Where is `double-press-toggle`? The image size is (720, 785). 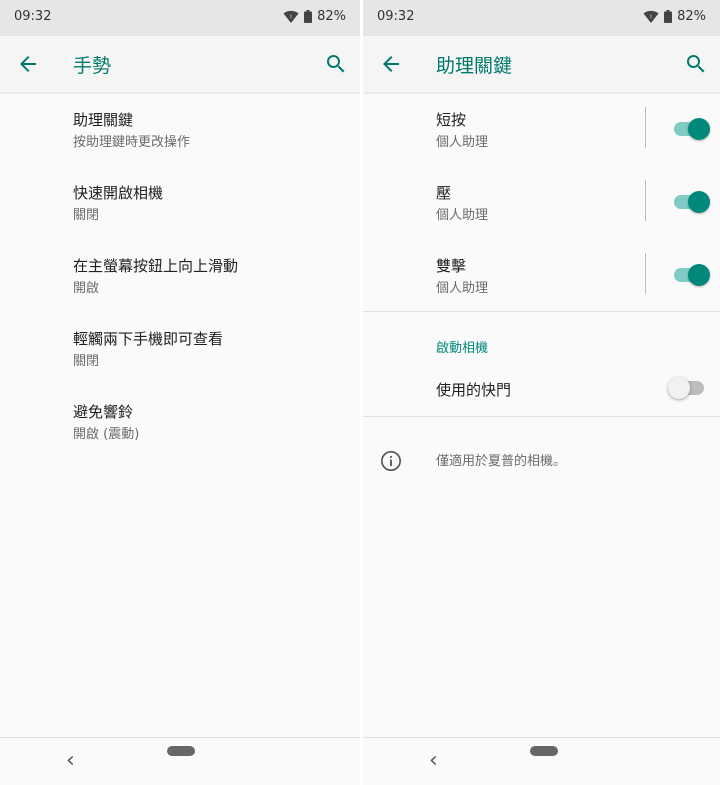
double-press-toggle is located at coordinates (691, 275).